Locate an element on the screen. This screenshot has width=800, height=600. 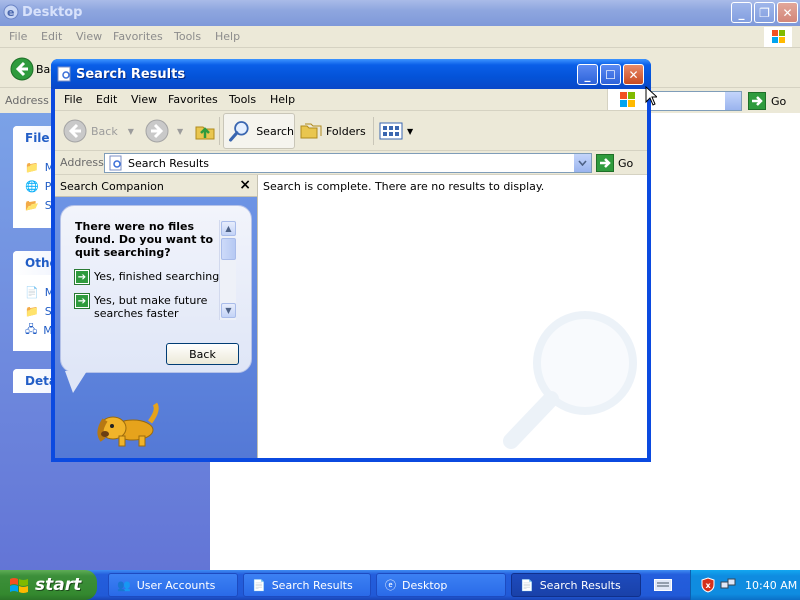
folder-up-icon is located at coordinates (205, 131).